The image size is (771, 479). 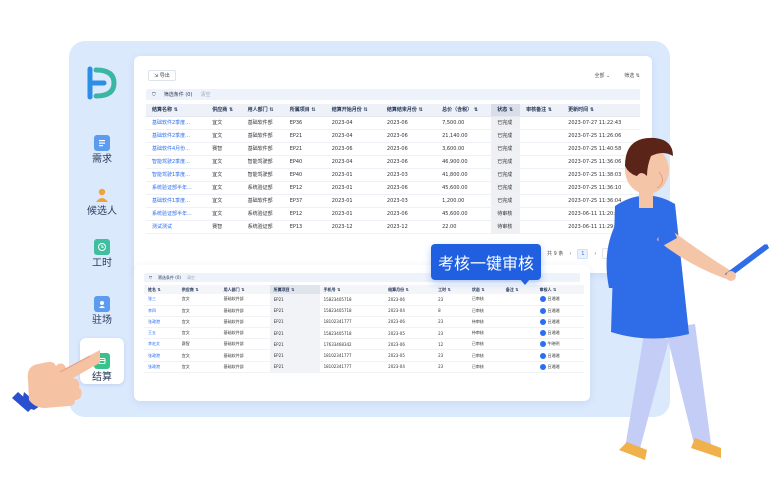 What do you see at coordinates (541, 110) in the screenshot?
I see `column-header: 审核备注 ⇅` at bounding box center [541, 110].